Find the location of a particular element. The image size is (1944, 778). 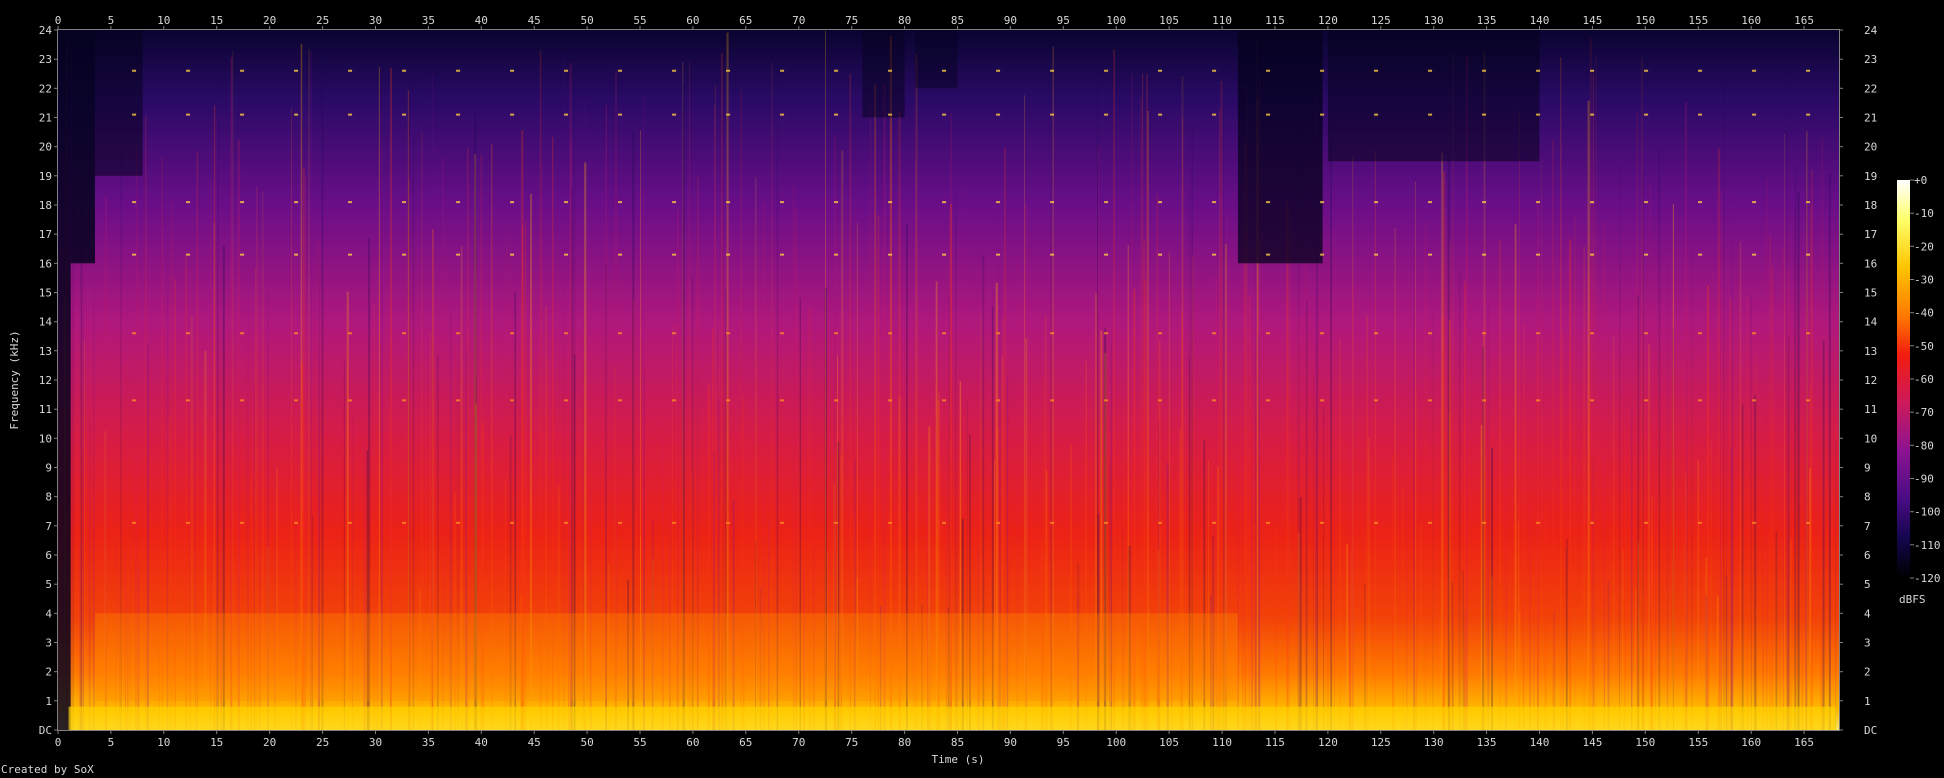

y-tick-label: 2 is located at coordinates (1867, 672).